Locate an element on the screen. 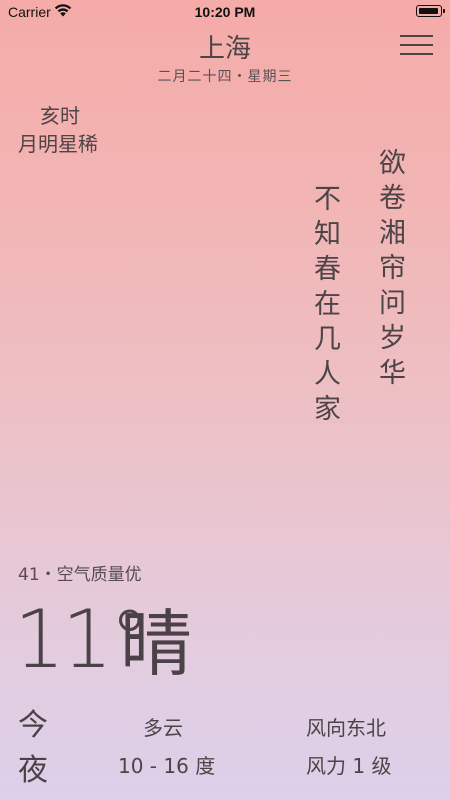  wind-direction: 风向东北 is located at coordinates (346, 728).